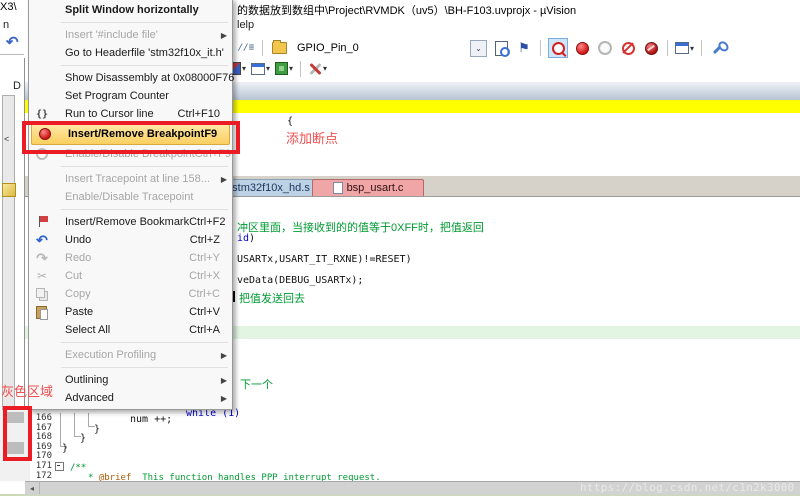 The image size is (800, 503). What do you see at coordinates (6, 139) in the screenshot?
I see `panel-collapse-icon: <` at bounding box center [6, 139].